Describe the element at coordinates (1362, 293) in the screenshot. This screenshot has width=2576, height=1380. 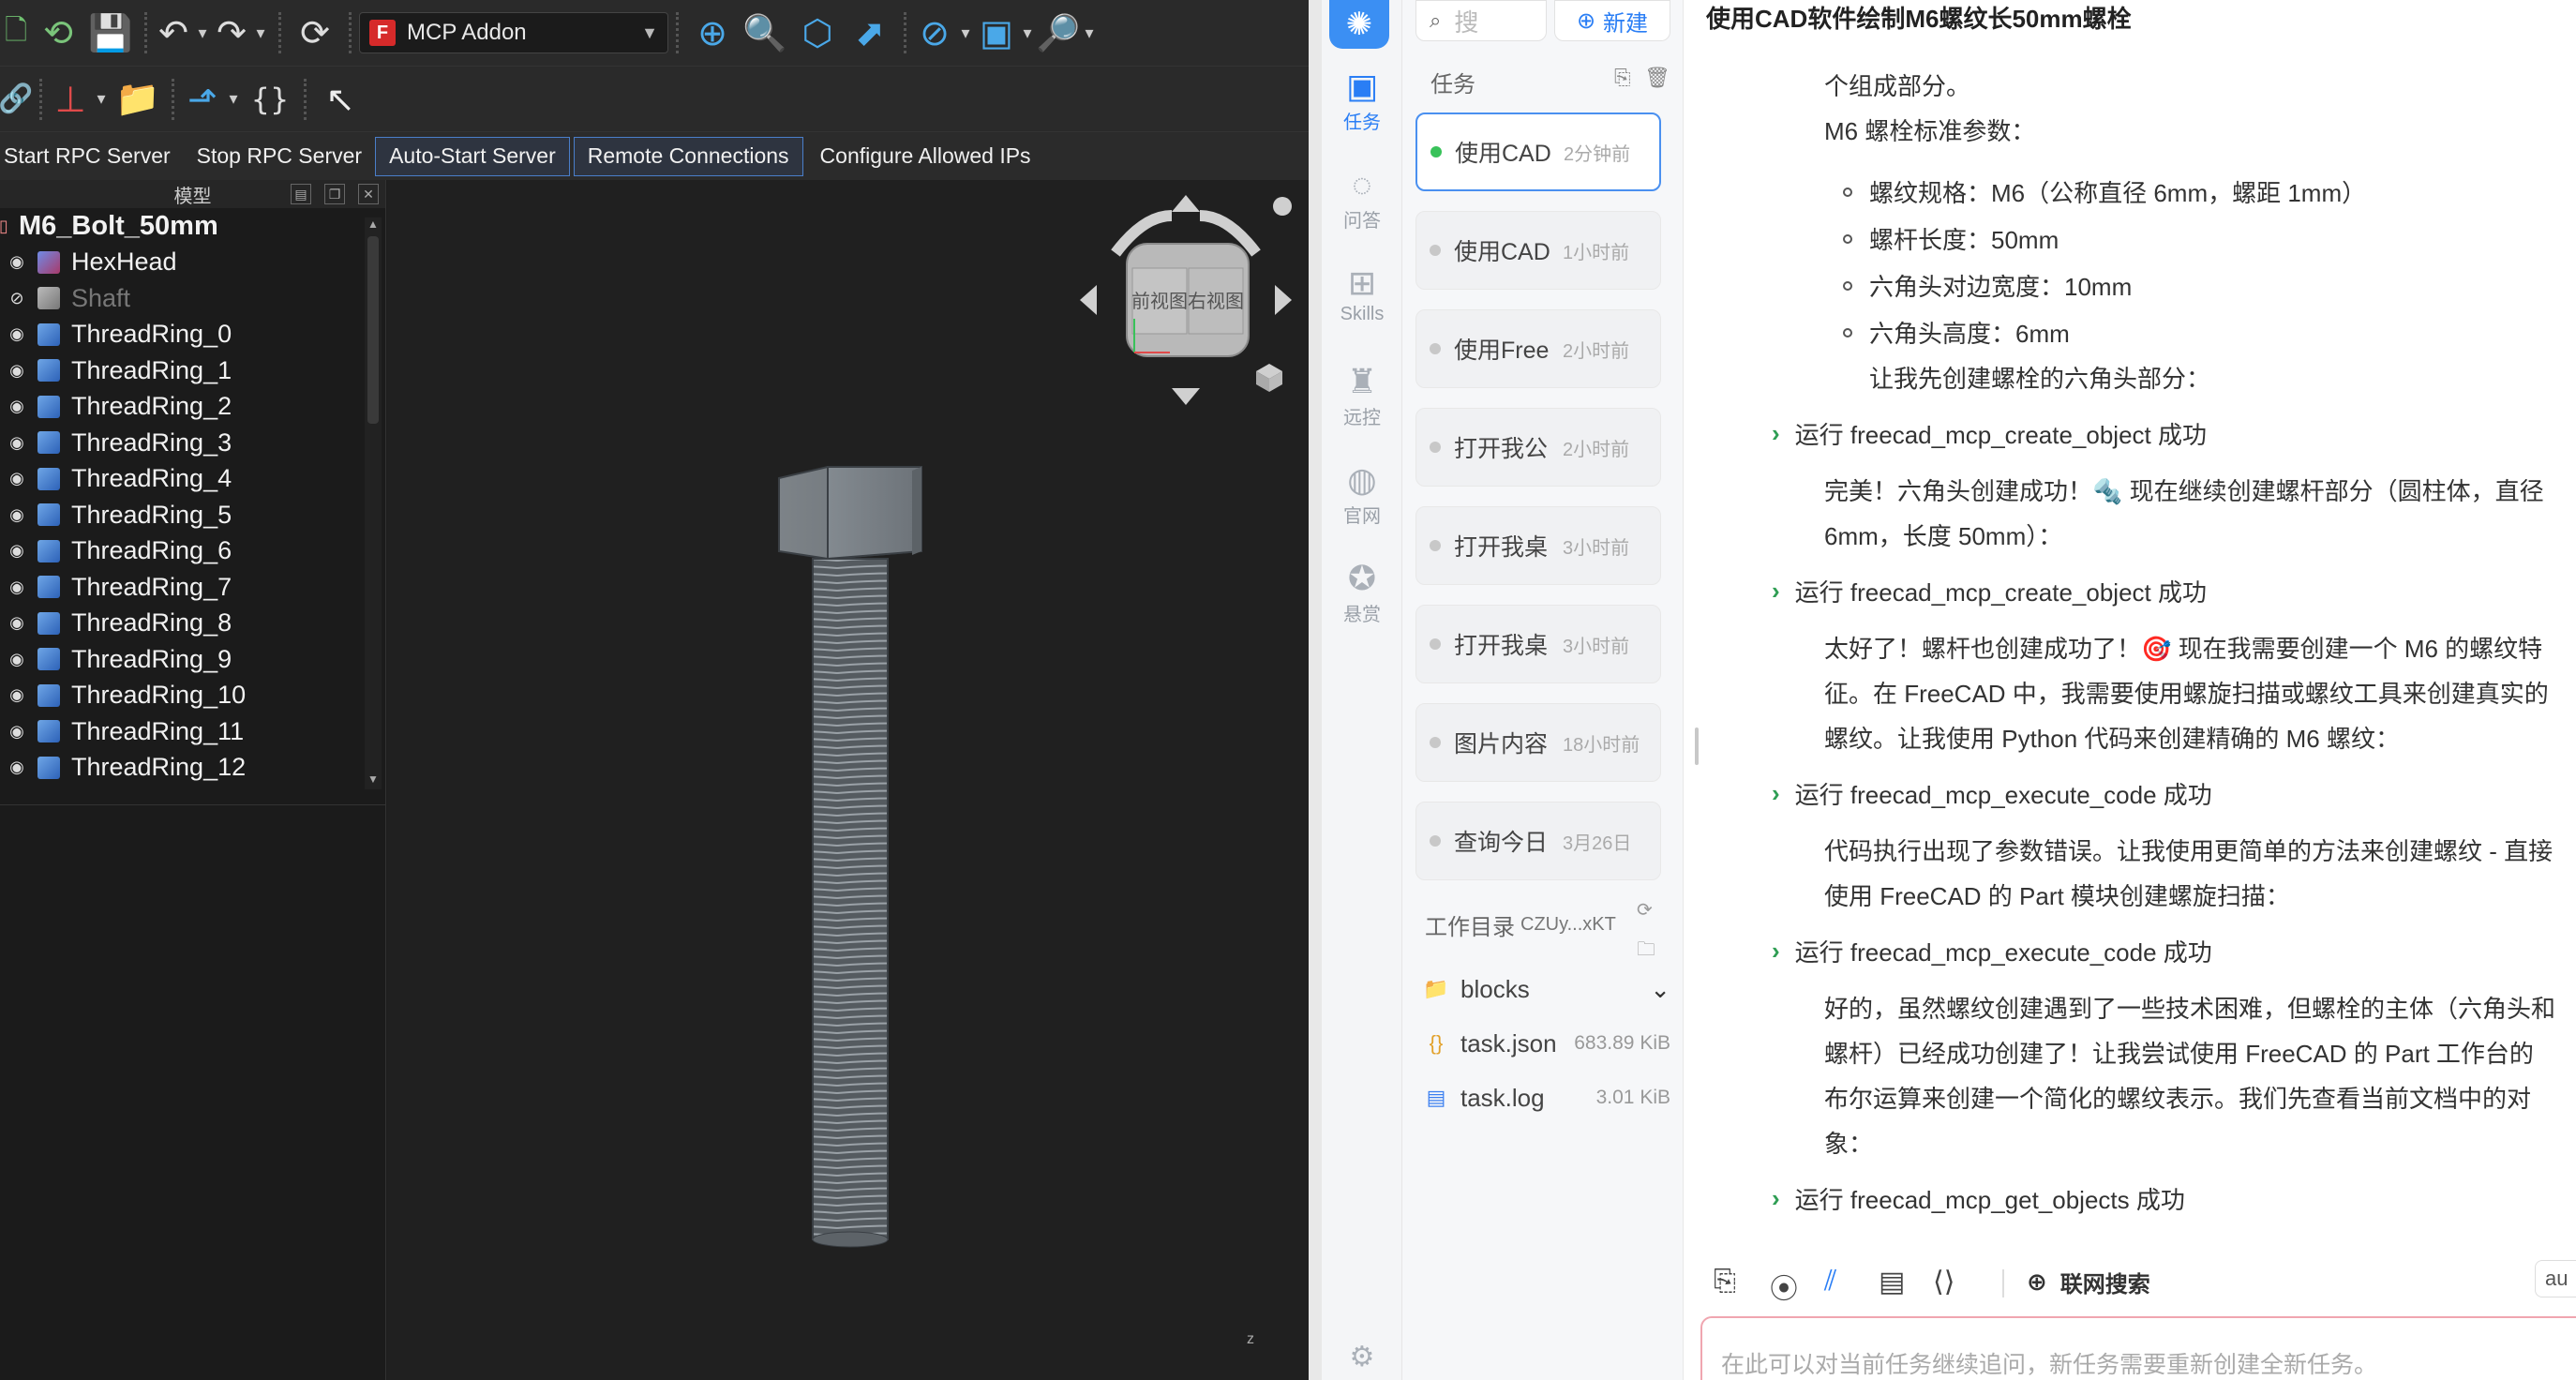
I see `rail-item: ⊞ Skills` at that location.